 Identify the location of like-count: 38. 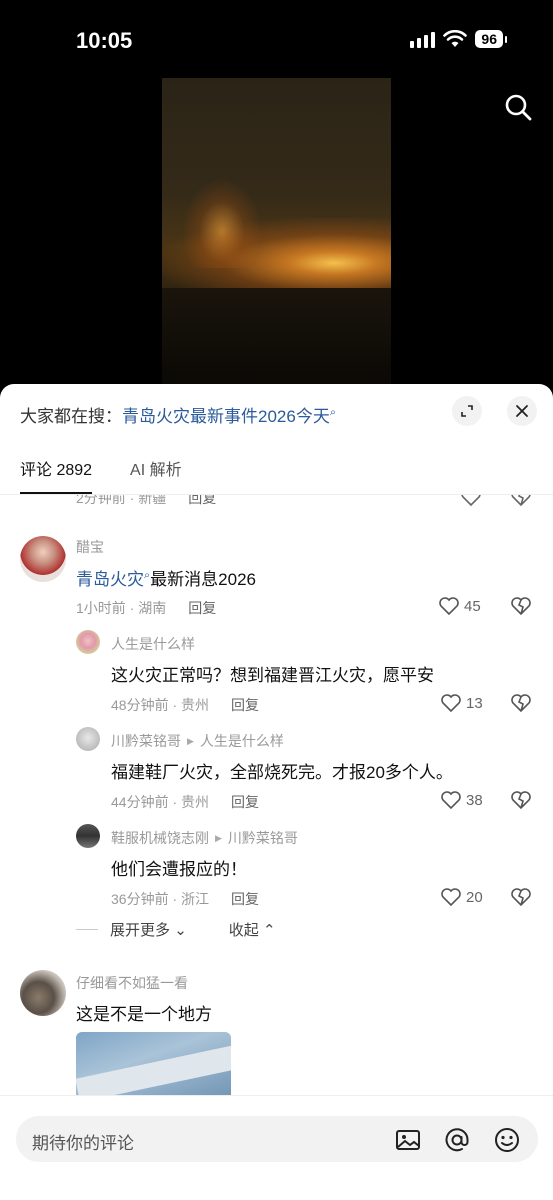
(474, 800).